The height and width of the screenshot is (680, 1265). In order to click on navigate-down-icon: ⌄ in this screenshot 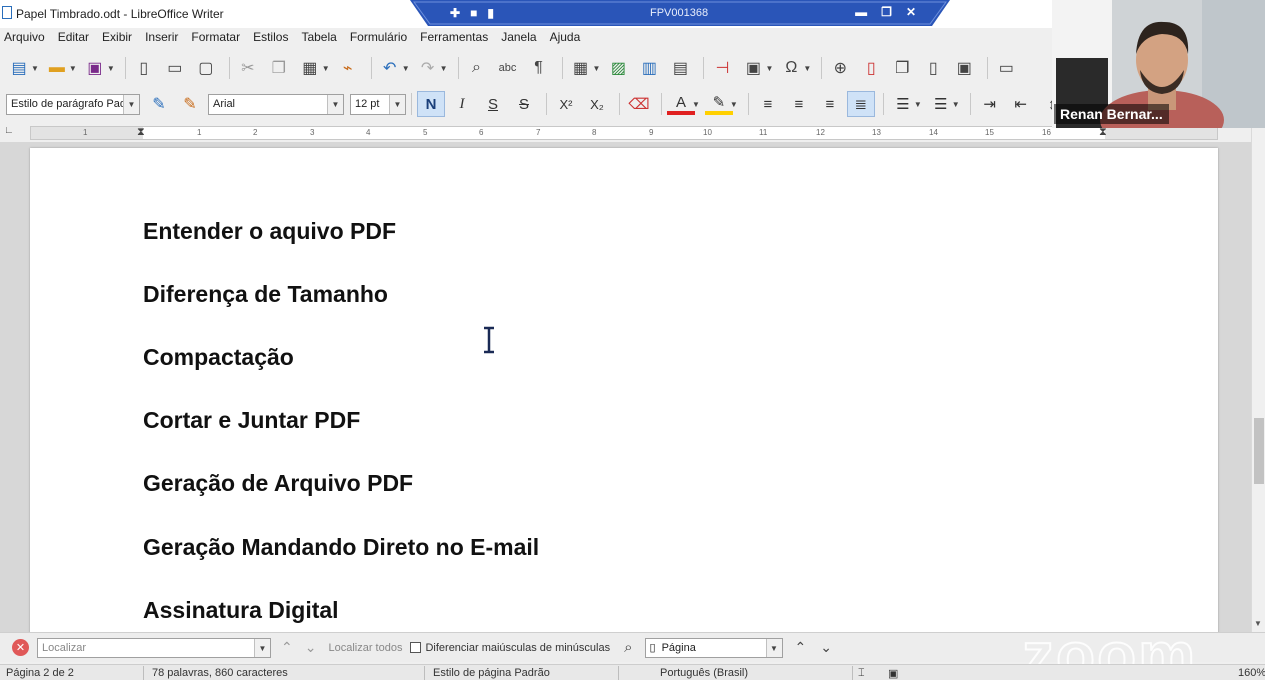, I will do `click(826, 647)`.